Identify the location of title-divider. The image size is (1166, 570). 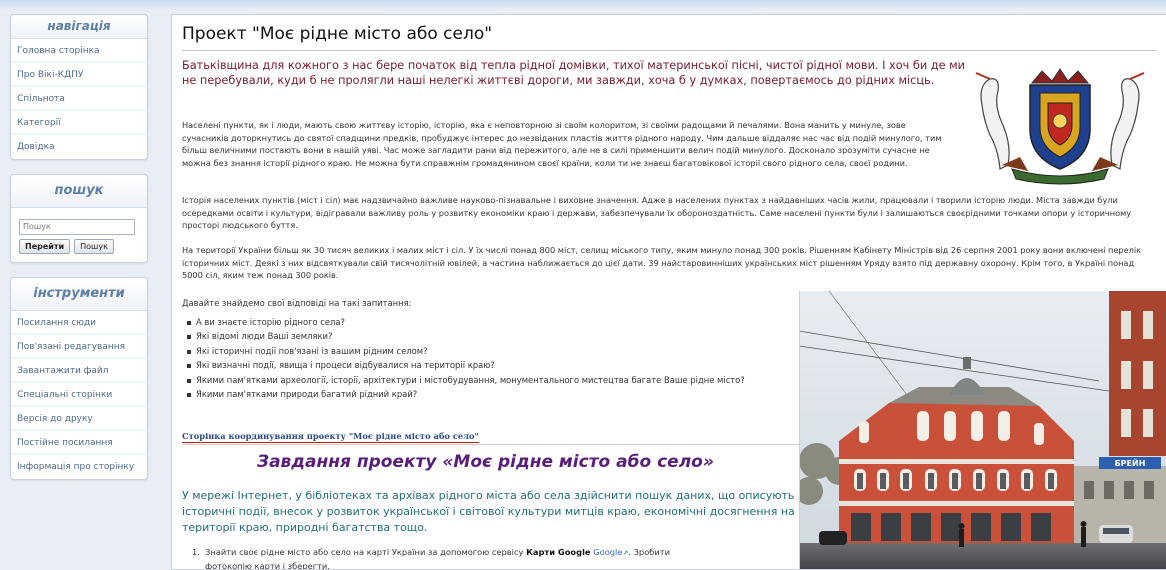
(669, 50).